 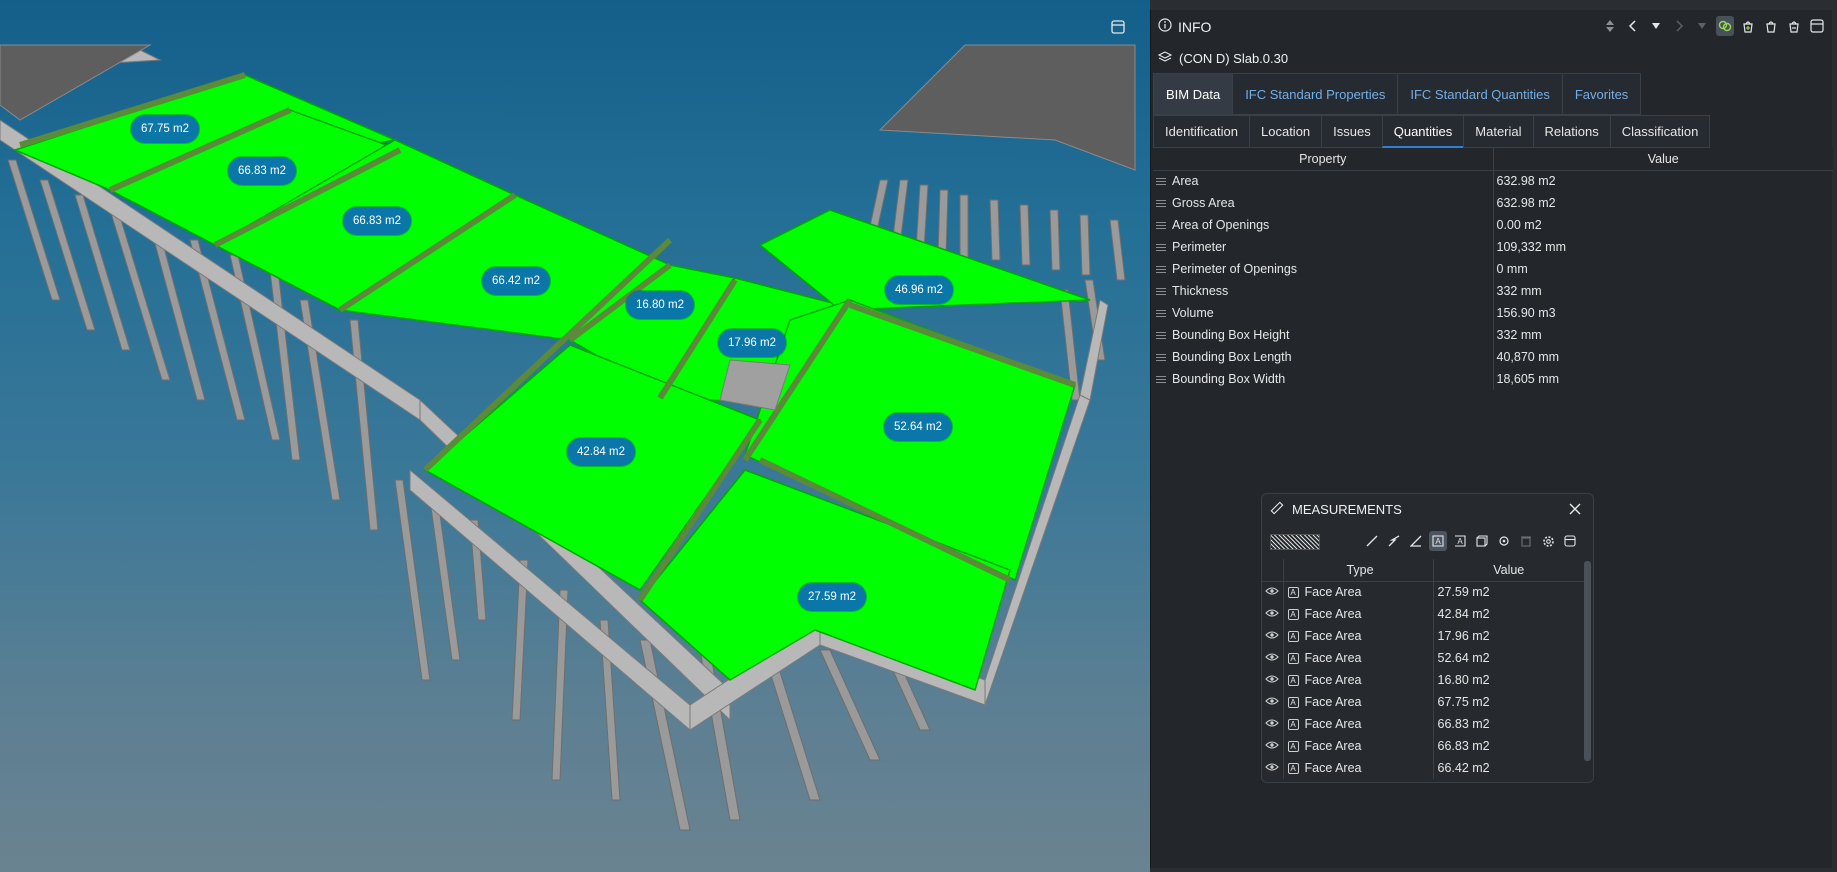 What do you see at coordinates (1725, 26) in the screenshot?
I see `sync-selection-icon` at bounding box center [1725, 26].